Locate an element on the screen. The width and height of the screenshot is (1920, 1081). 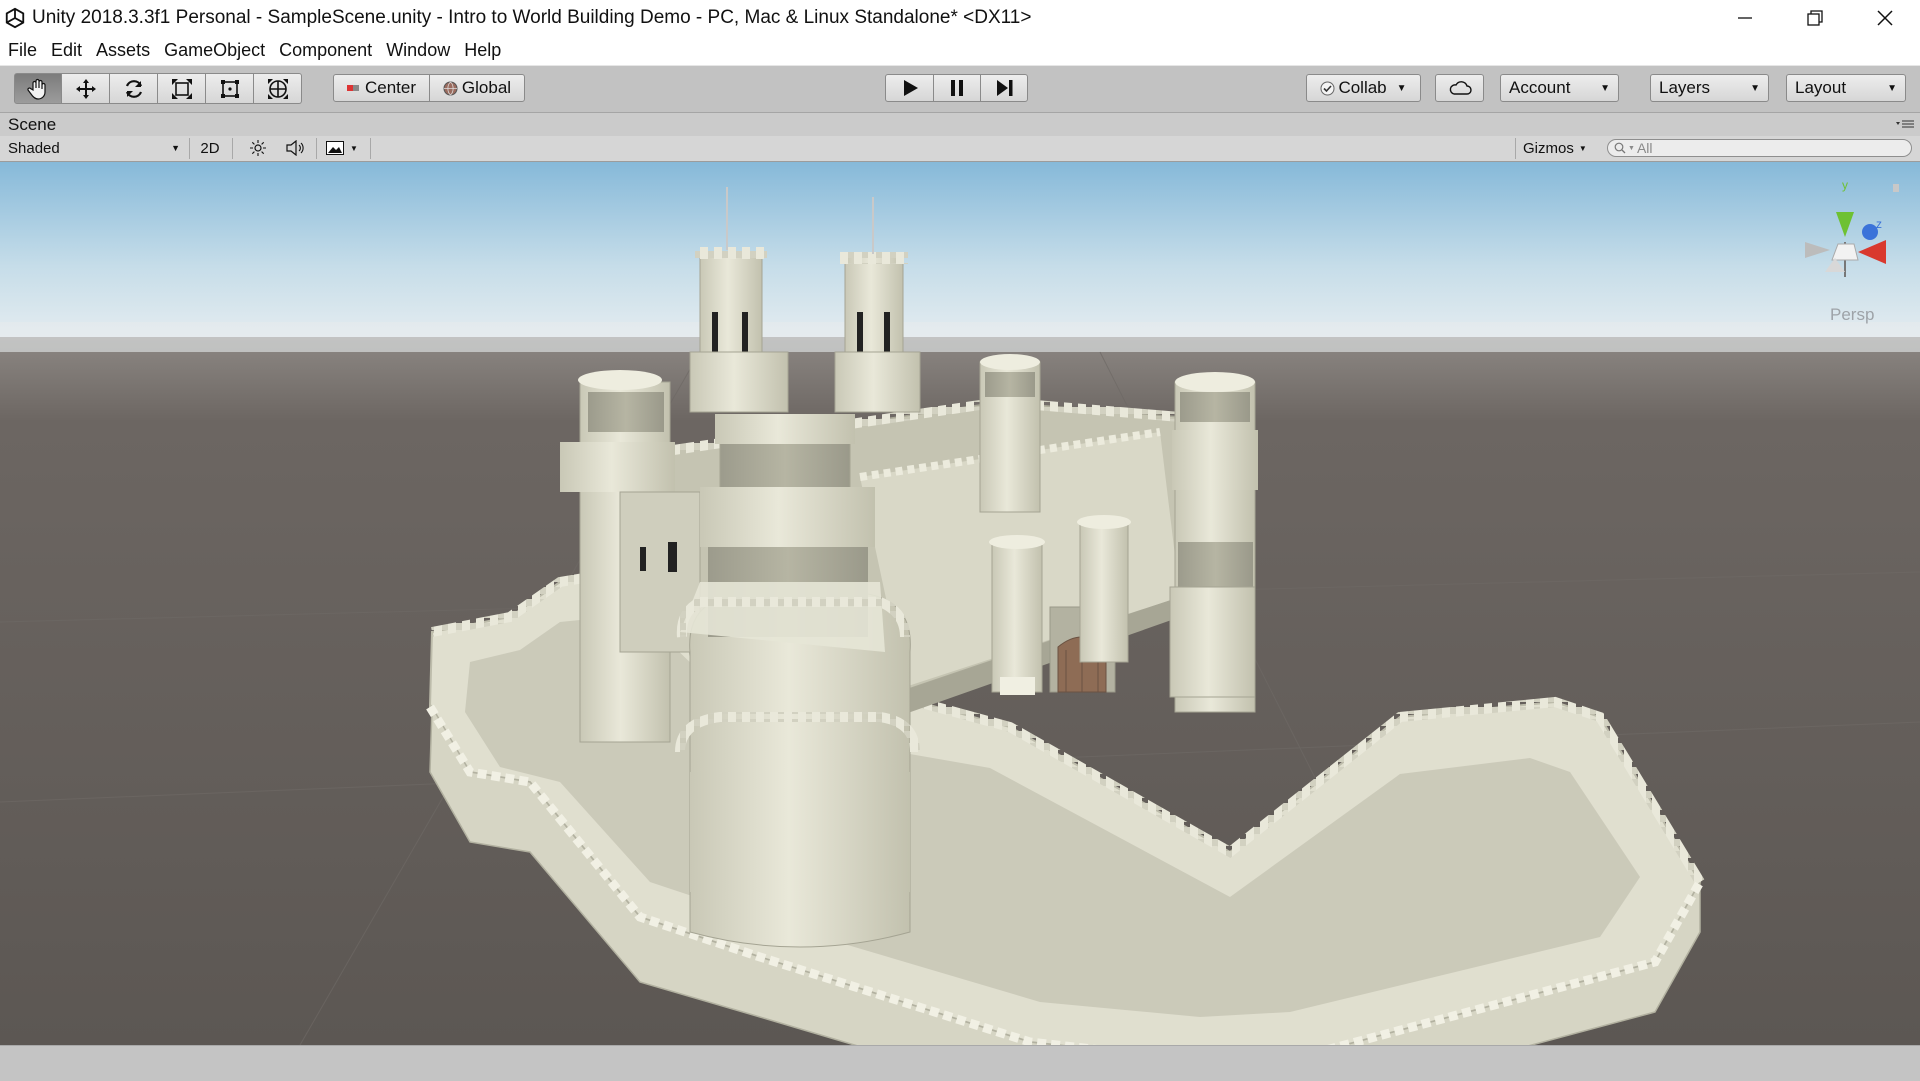
lock-icon is located at coordinates (1896, 188).